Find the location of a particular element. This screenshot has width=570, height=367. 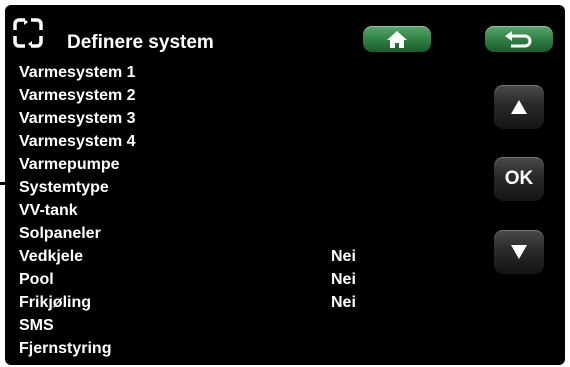

up-triangle-icon is located at coordinates (519, 107).